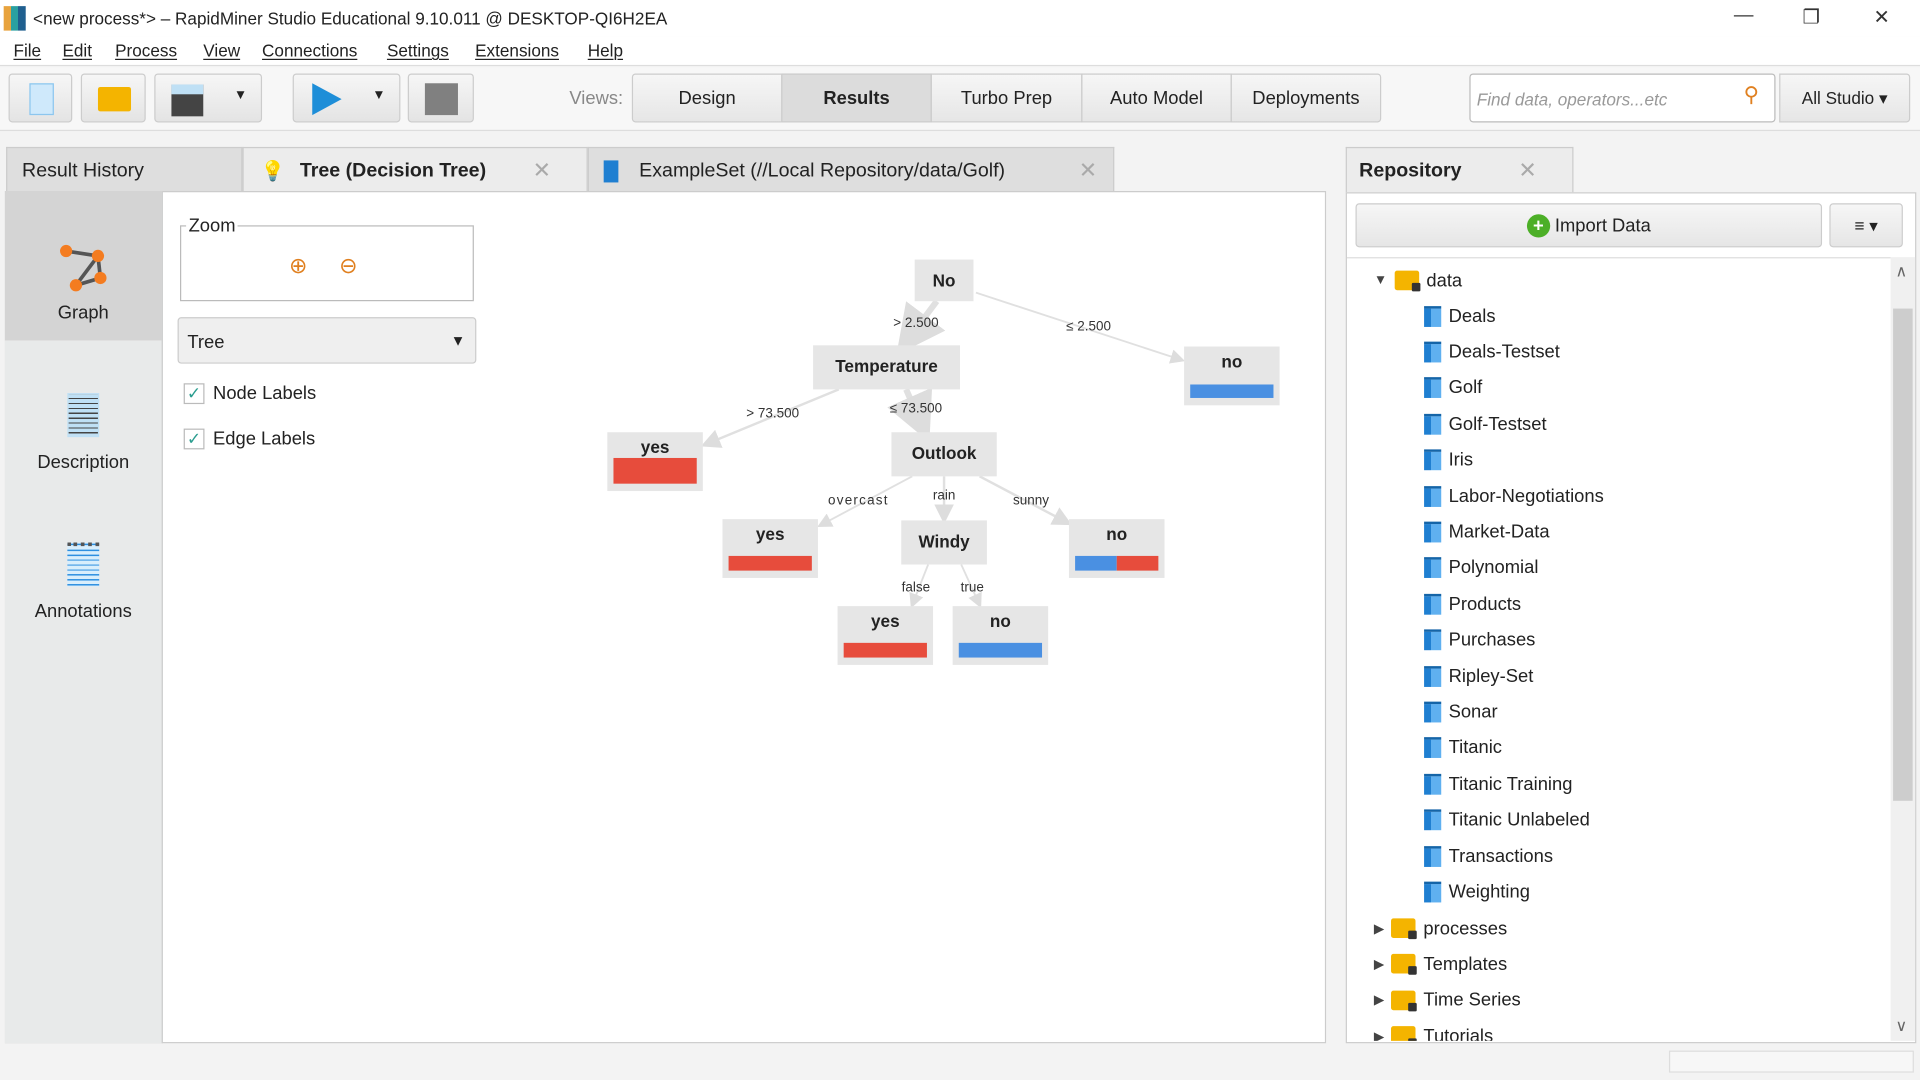  What do you see at coordinates (1499, 532) in the screenshot?
I see `item-label: Market-Data` at bounding box center [1499, 532].